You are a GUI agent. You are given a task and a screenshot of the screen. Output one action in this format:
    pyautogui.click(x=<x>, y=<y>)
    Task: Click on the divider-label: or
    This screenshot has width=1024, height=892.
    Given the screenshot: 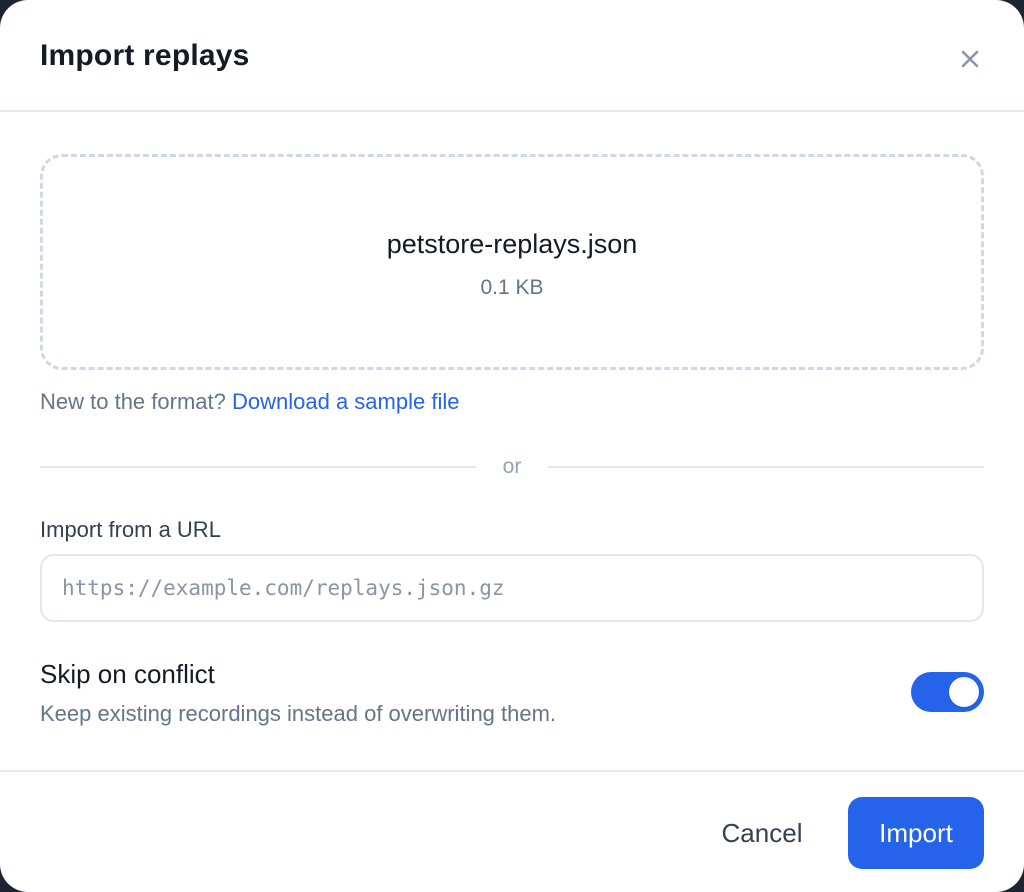 What is the action you would take?
    pyautogui.click(x=512, y=466)
    